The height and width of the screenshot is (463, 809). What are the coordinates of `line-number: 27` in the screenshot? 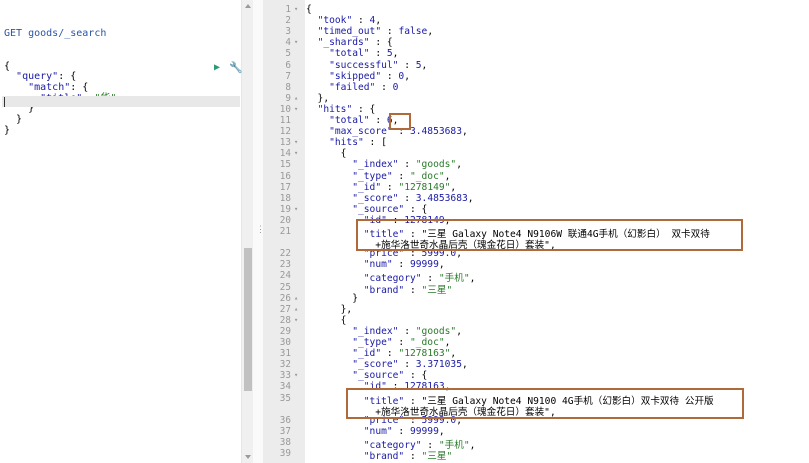 It's located at (285, 309).